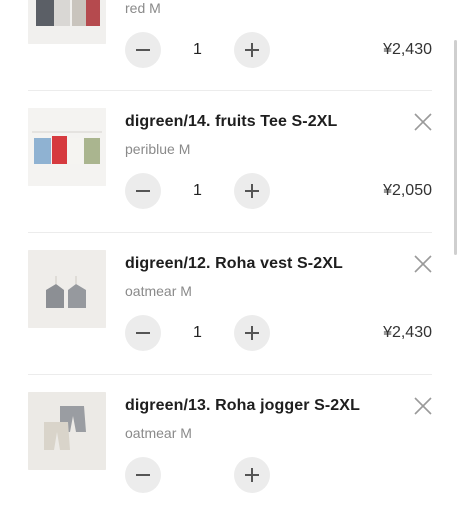  What do you see at coordinates (242, 406) in the screenshot?
I see `product-title: digreen/13. Roha jogger S-2XL` at bounding box center [242, 406].